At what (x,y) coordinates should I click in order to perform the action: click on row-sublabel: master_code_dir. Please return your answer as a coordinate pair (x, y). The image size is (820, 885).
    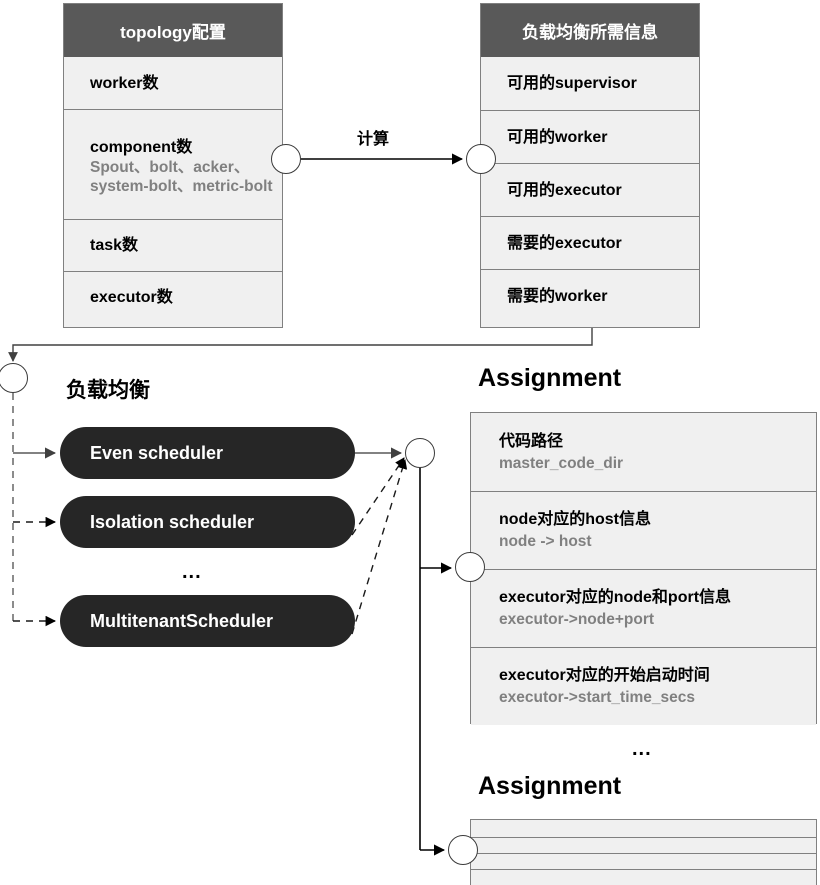
    Looking at the image, I should click on (561, 463).